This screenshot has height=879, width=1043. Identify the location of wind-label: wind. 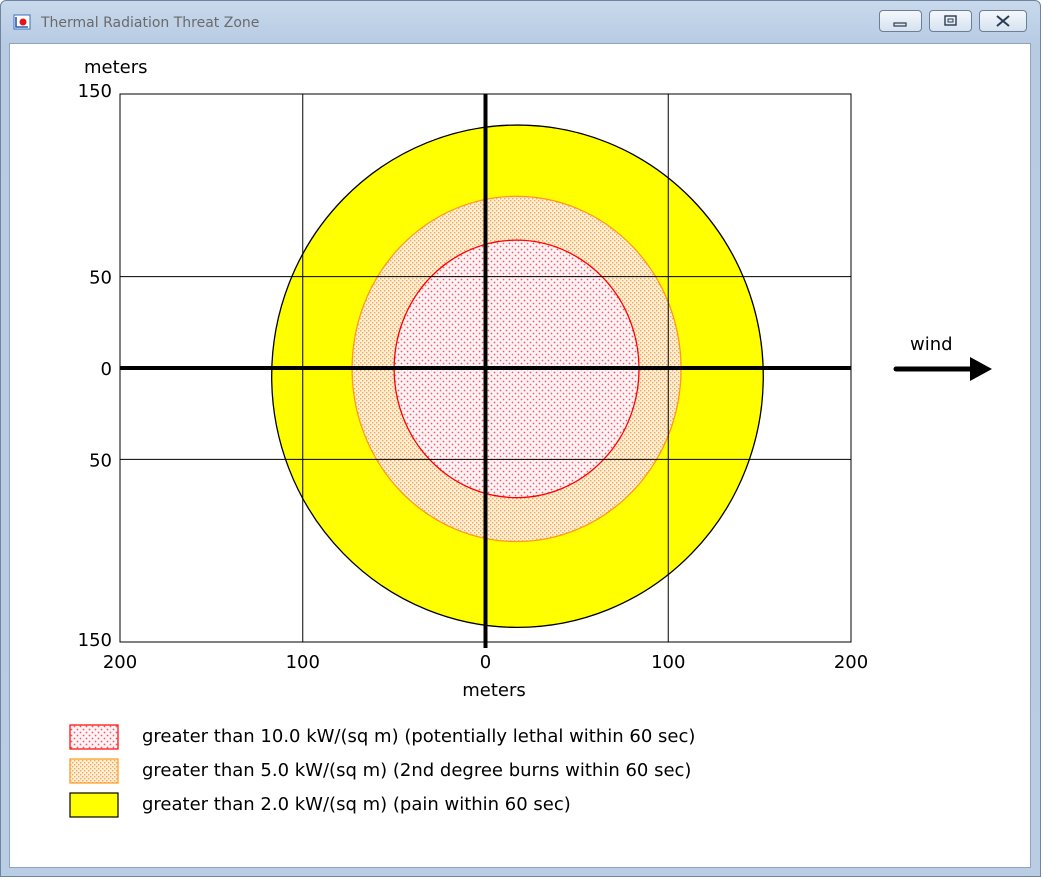
(931, 344).